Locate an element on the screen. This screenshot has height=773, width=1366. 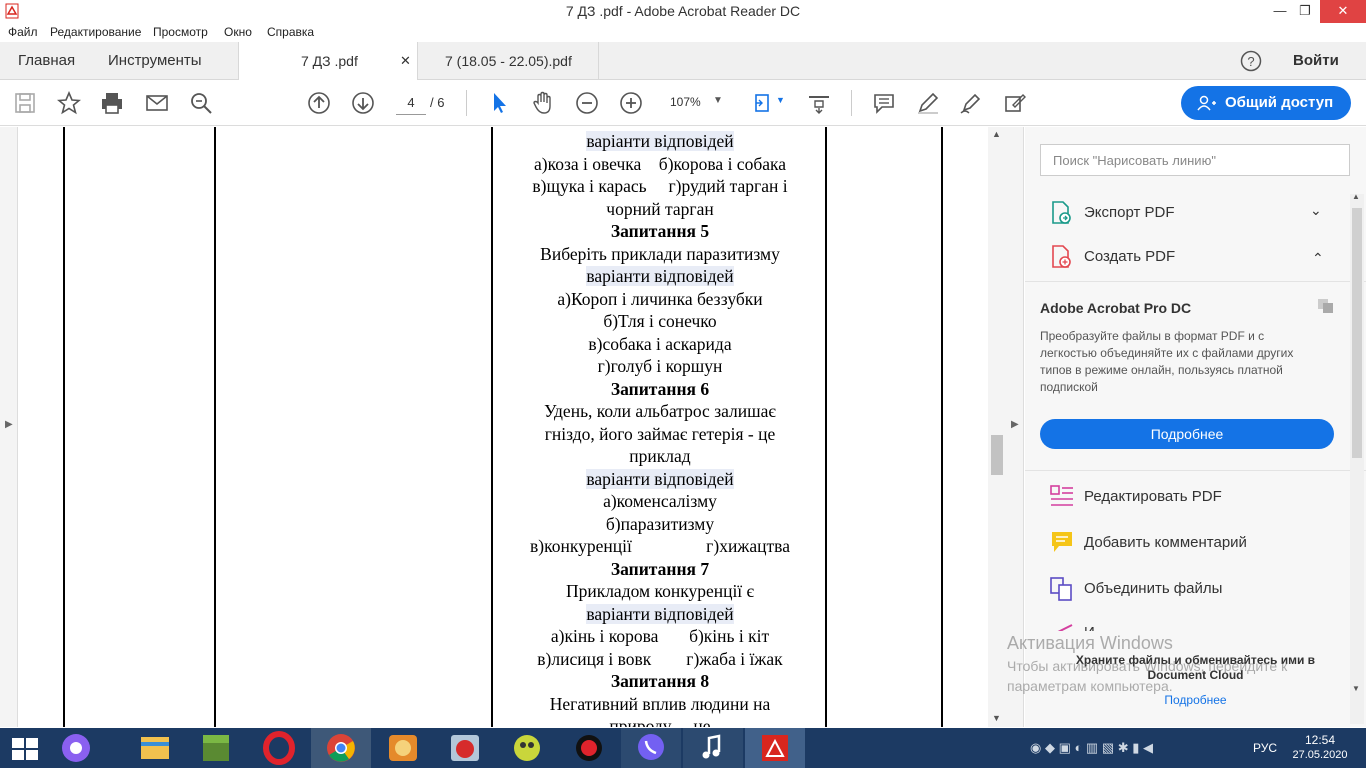
zoom-search-icon is located at coordinates (201, 103).